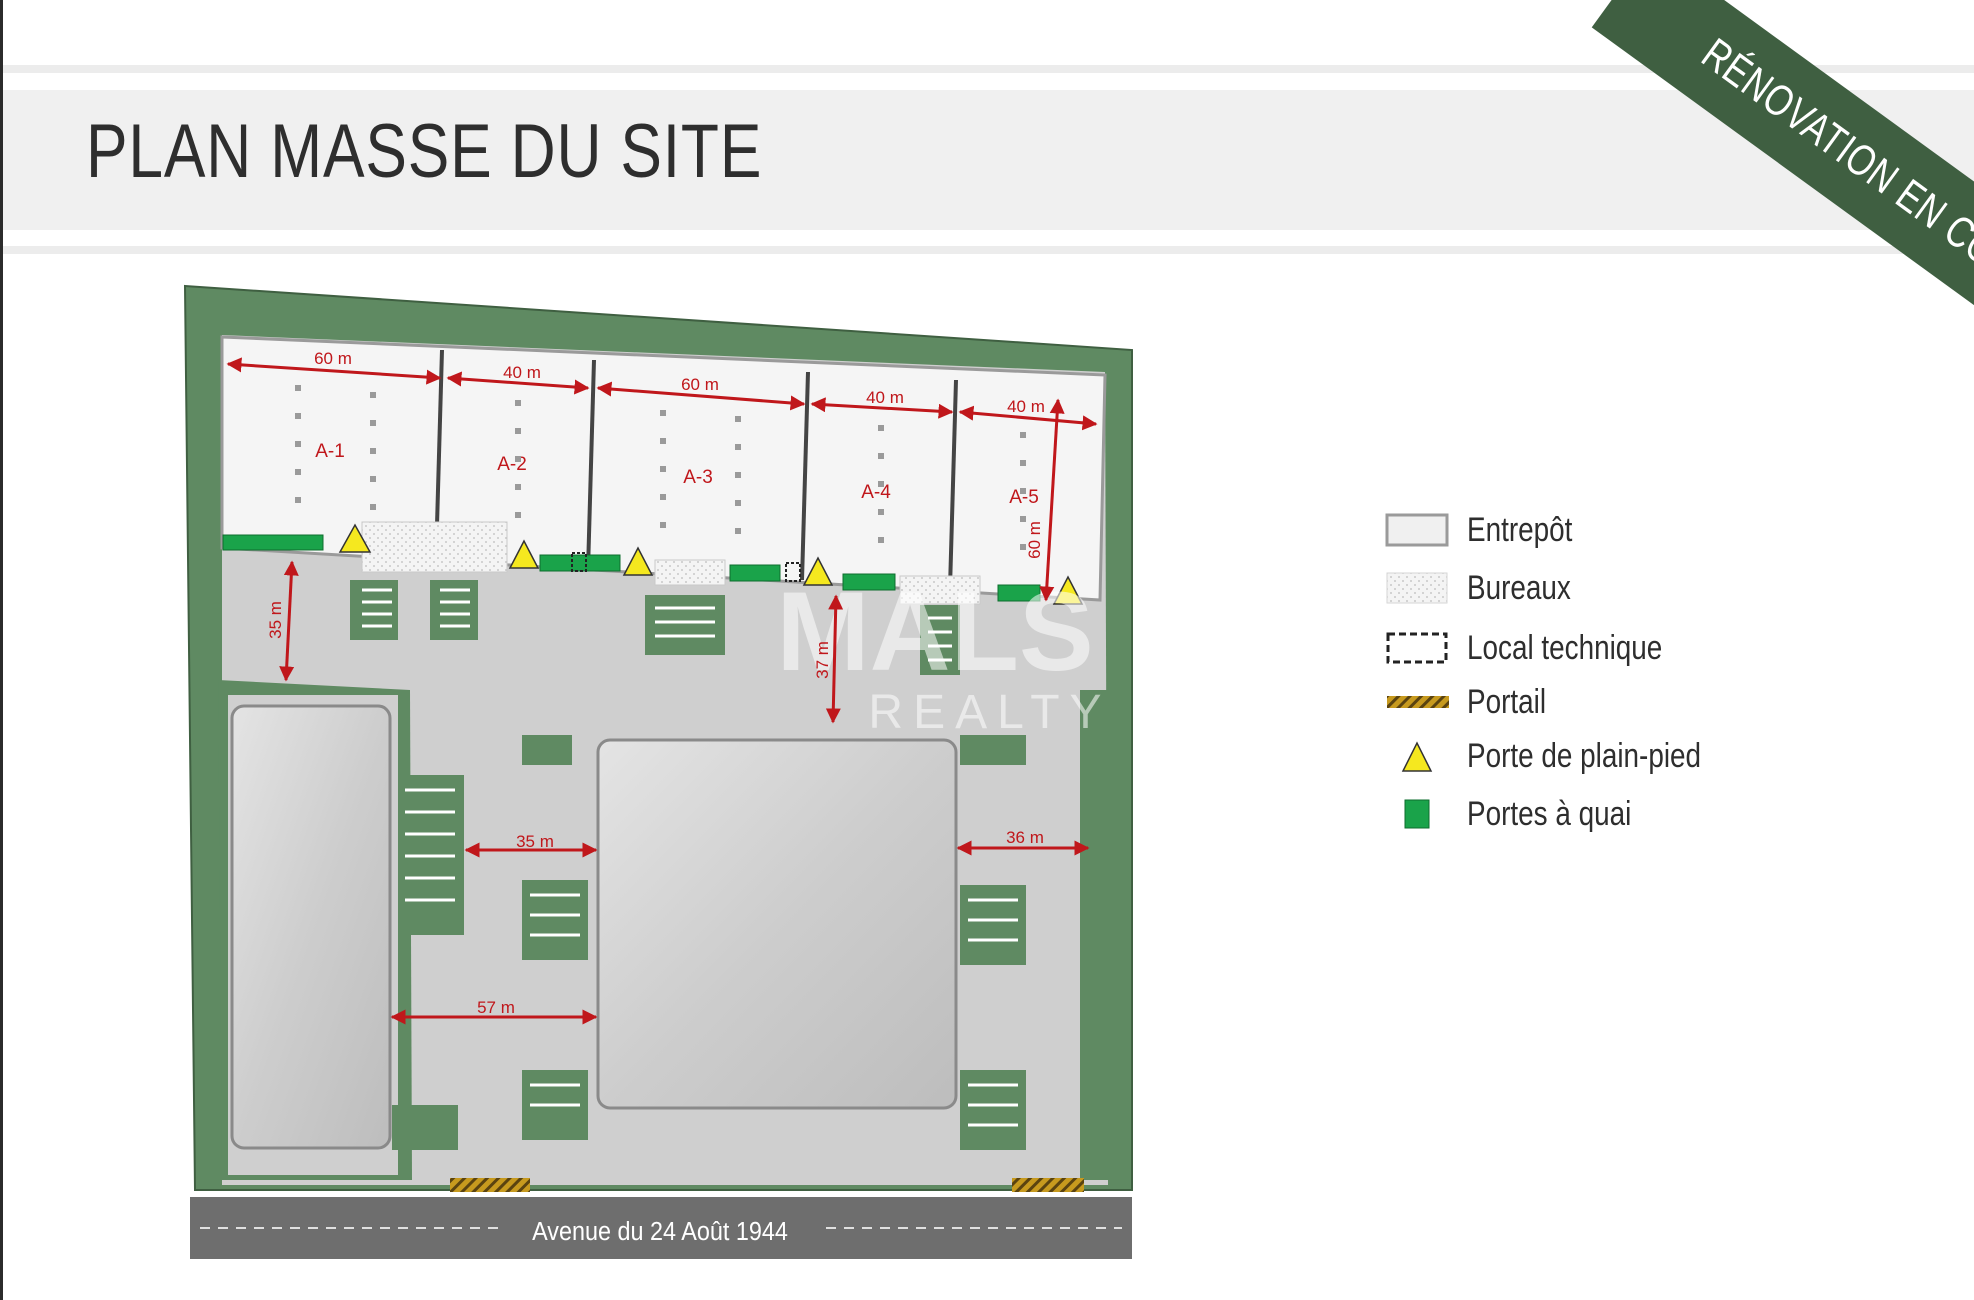  Describe the element at coordinates (333, 358) in the screenshot. I see `dim-label-a1: 60 m` at that location.